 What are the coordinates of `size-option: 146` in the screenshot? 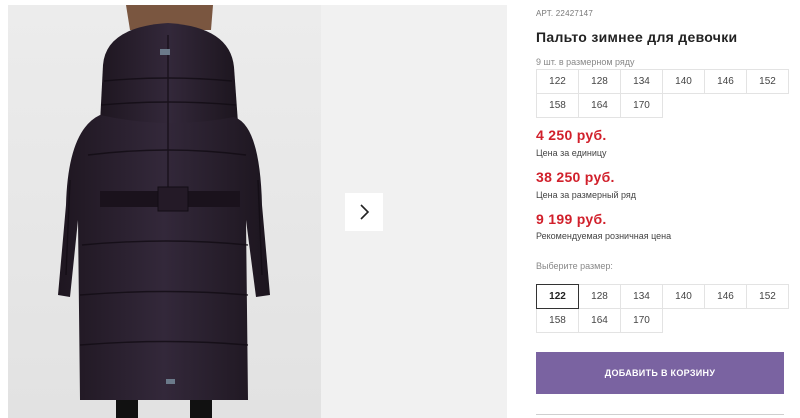 It's located at (725, 296).